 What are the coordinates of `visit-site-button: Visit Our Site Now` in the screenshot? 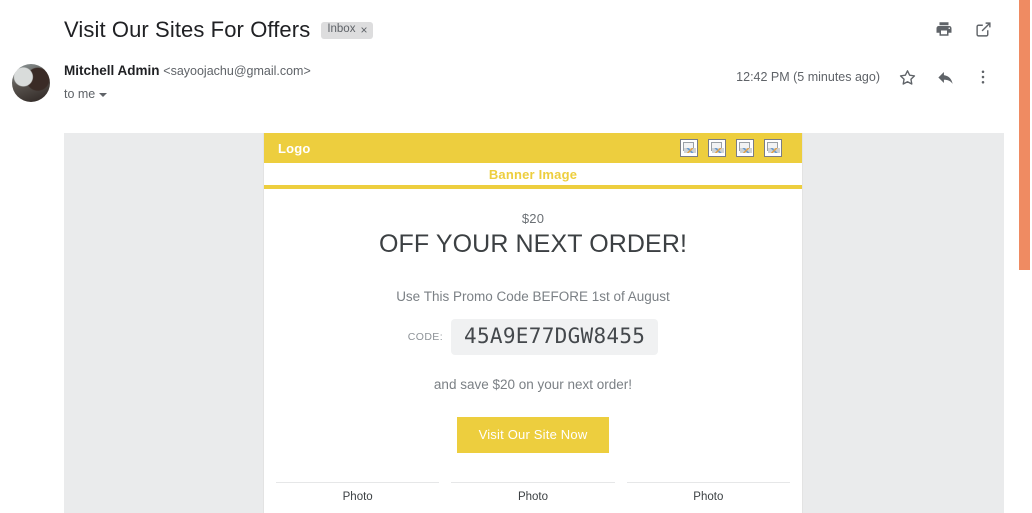 It's located at (533, 435).